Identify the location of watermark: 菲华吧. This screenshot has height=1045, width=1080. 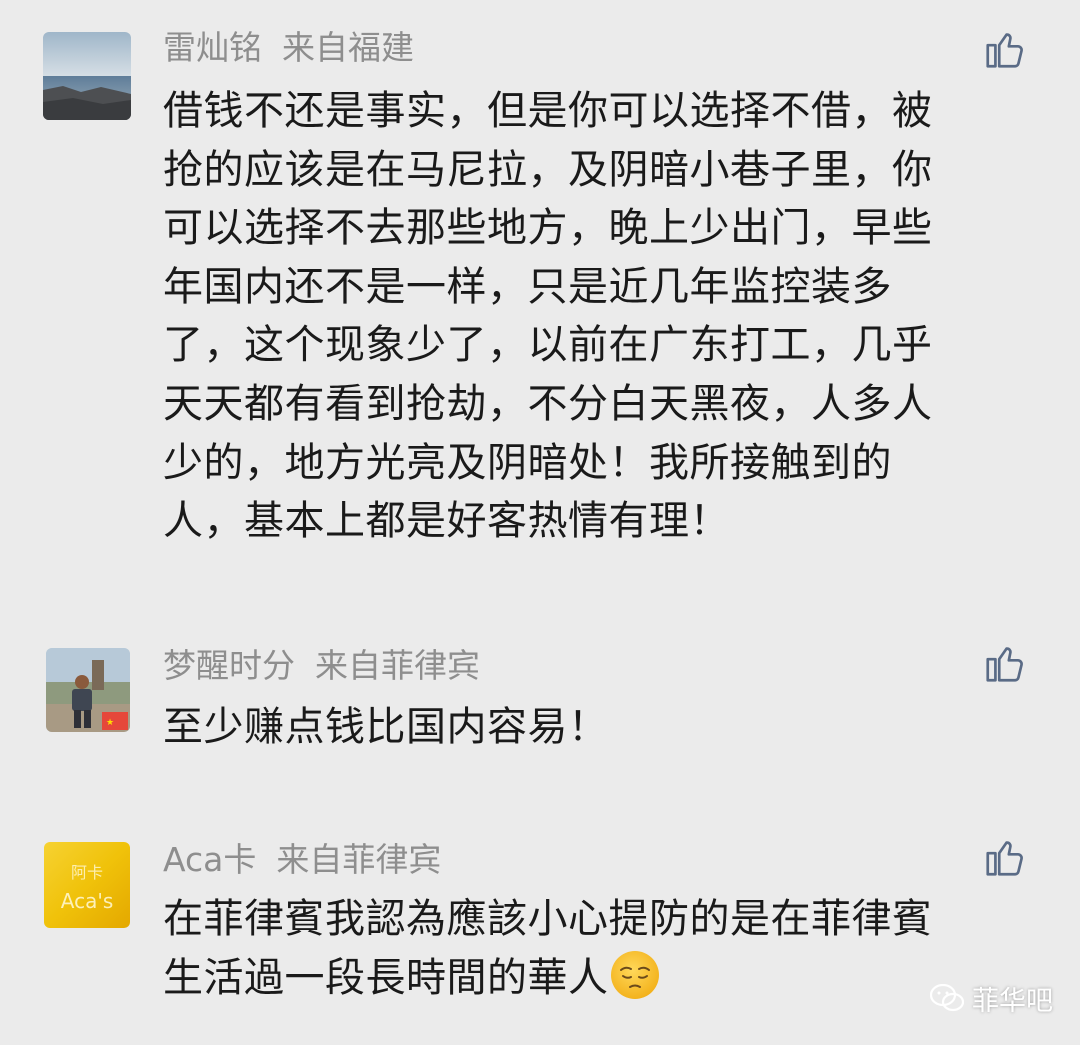
(991, 998).